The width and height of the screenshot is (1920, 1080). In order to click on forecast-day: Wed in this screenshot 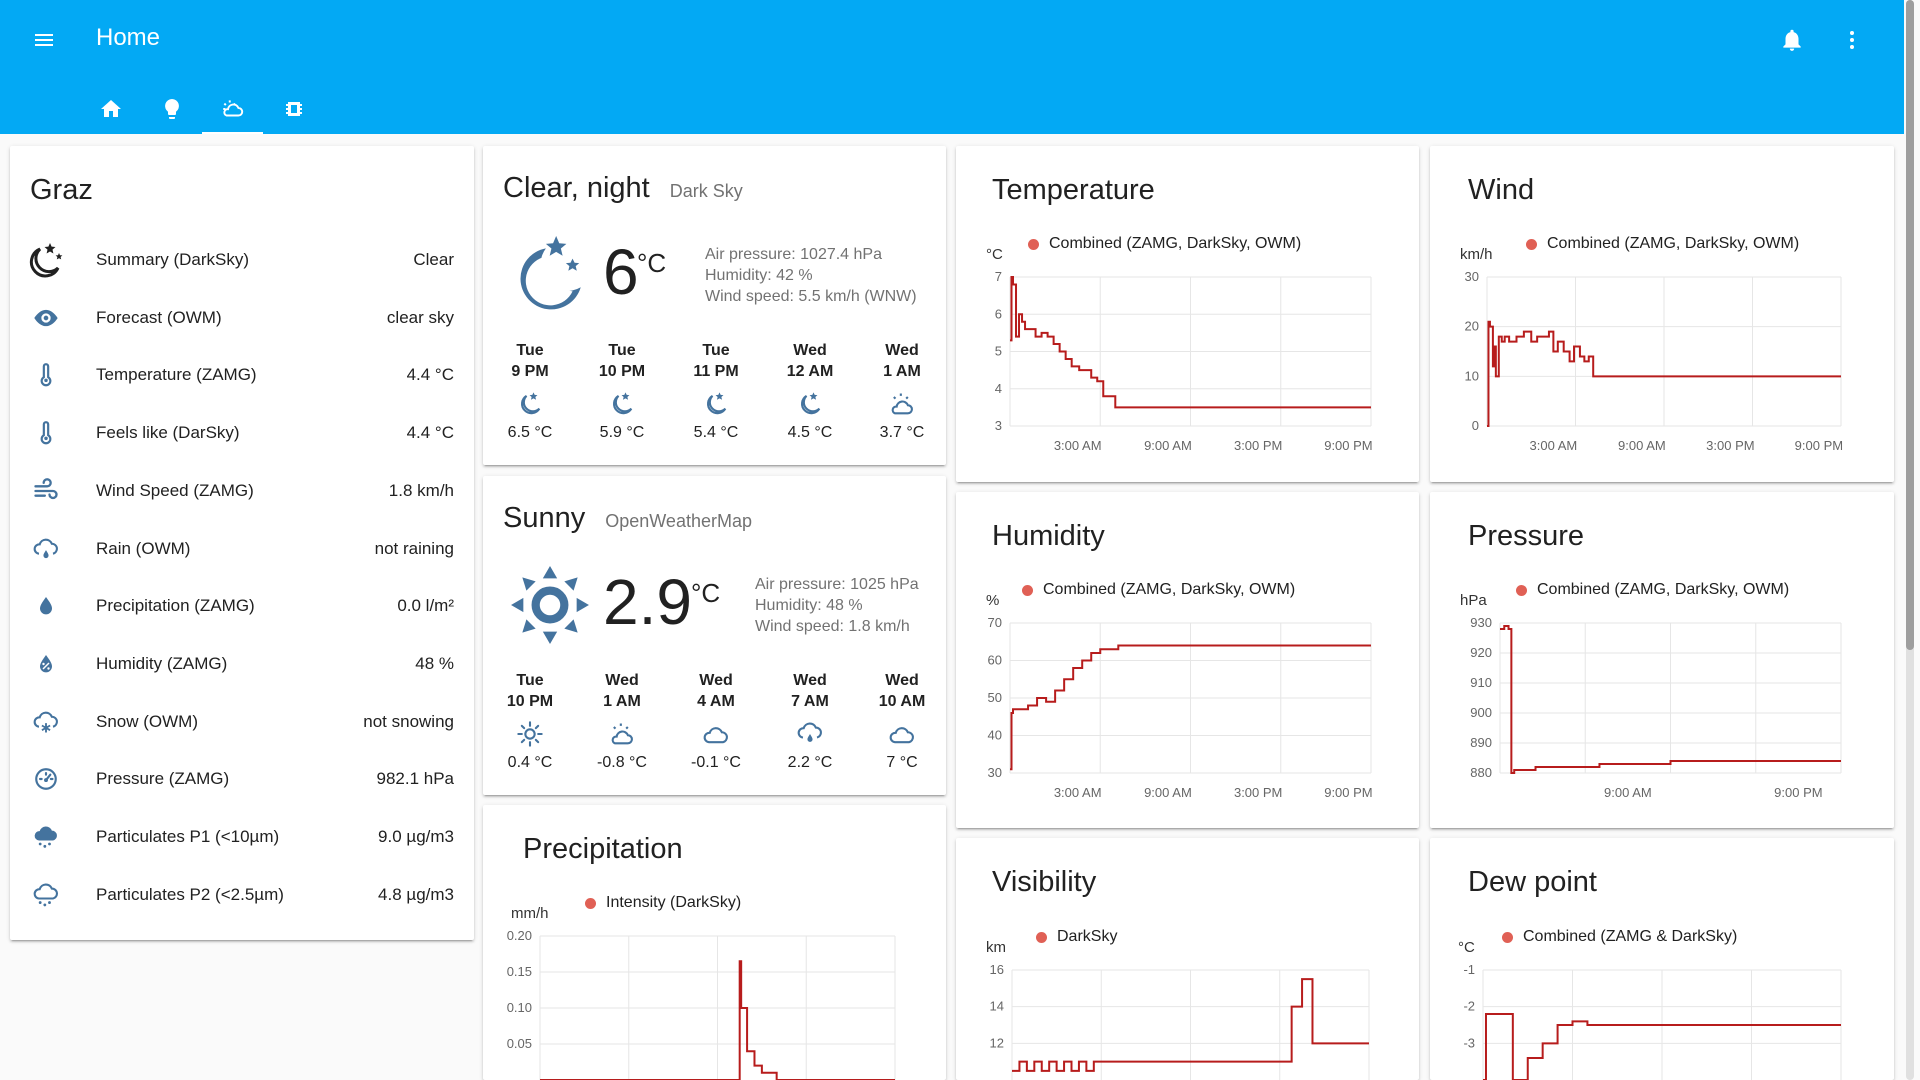, I will do `click(716, 680)`.